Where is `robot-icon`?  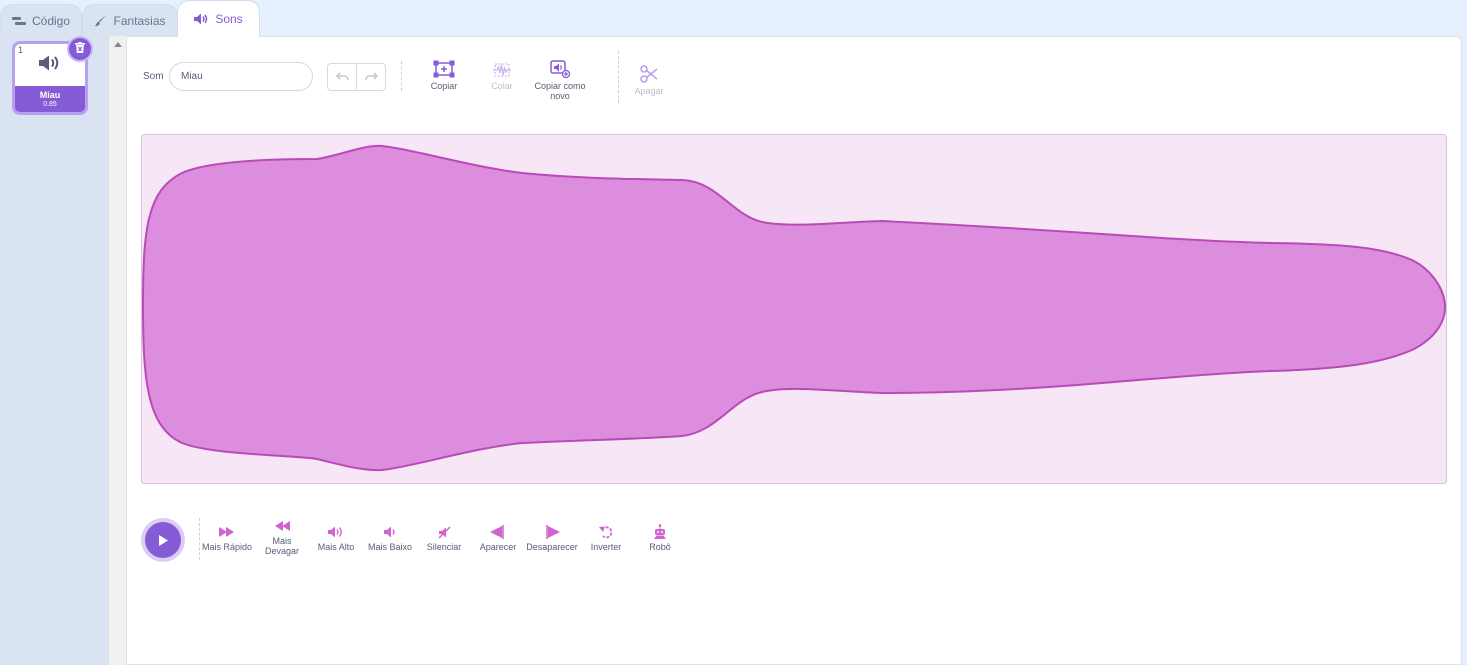 robot-icon is located at coordinates (660, 532).